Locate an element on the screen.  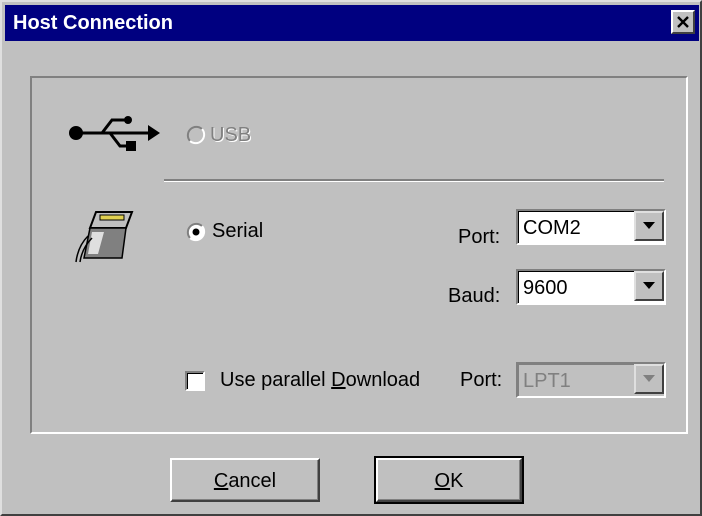
close-icon is located at coordinates (683, 22).